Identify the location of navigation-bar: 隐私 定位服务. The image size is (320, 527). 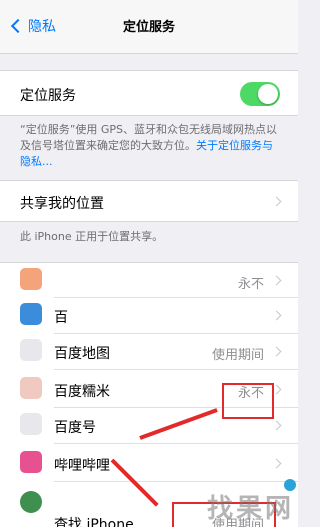
(149, 27).